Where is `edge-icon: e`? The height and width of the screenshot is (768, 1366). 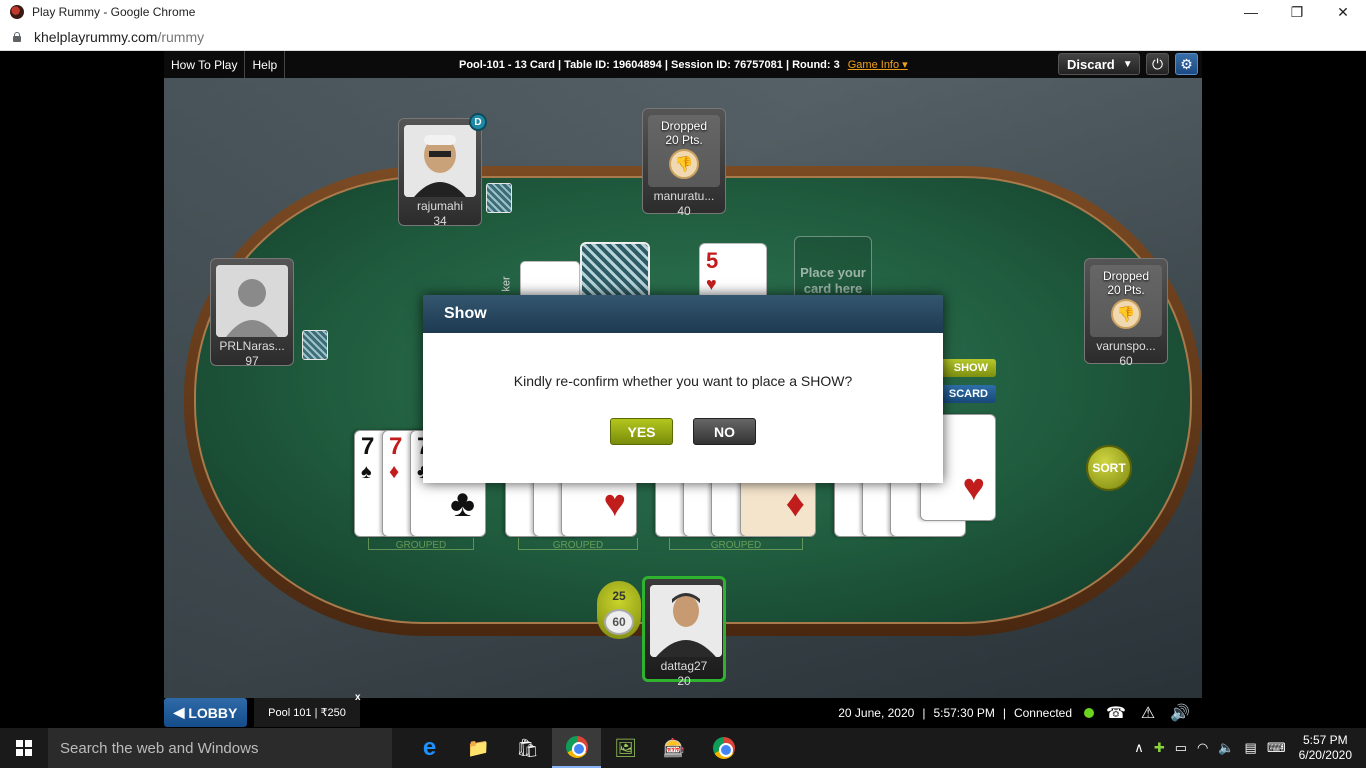 edge-icon: e is located at coordinates (429, 748).